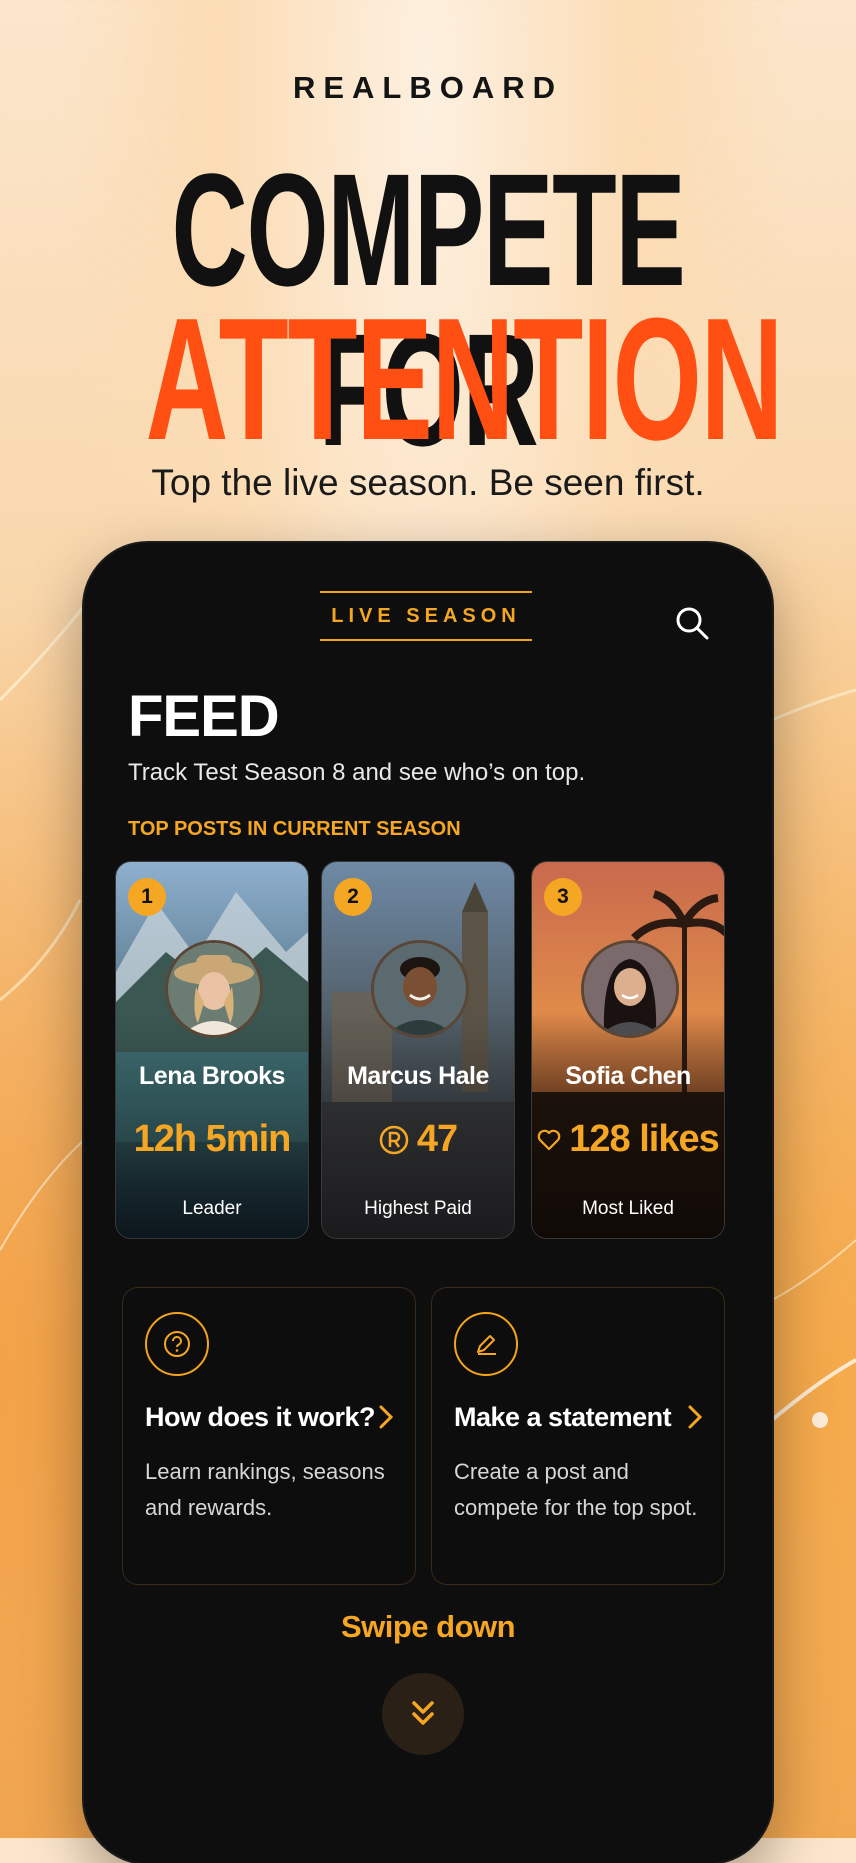  What do you see at coordinates (563, 897) in the screenshot?
I see `rank-badge: 3` at bounding box center [563, 897].